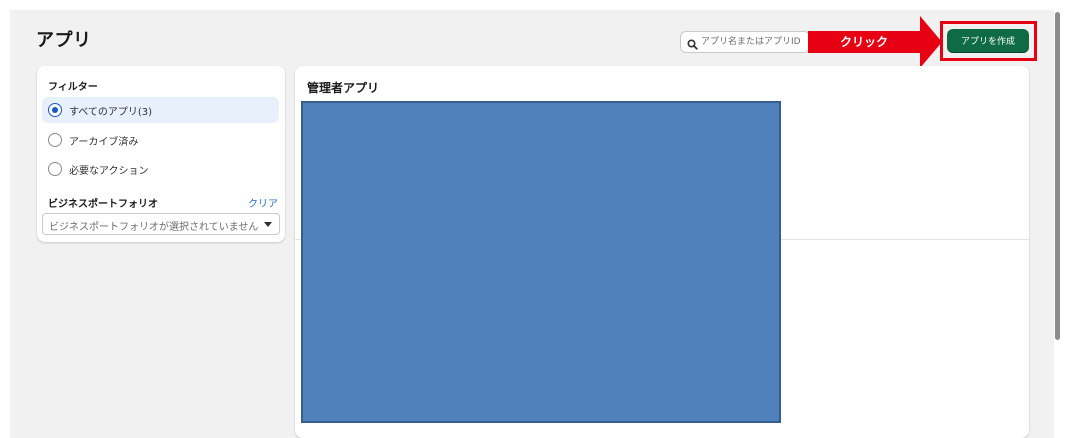 This screenshot has width=1067, height=438. Describe the element at coordinates (268, 224) in the screenshot. I see `caret-down-icon` at that location.